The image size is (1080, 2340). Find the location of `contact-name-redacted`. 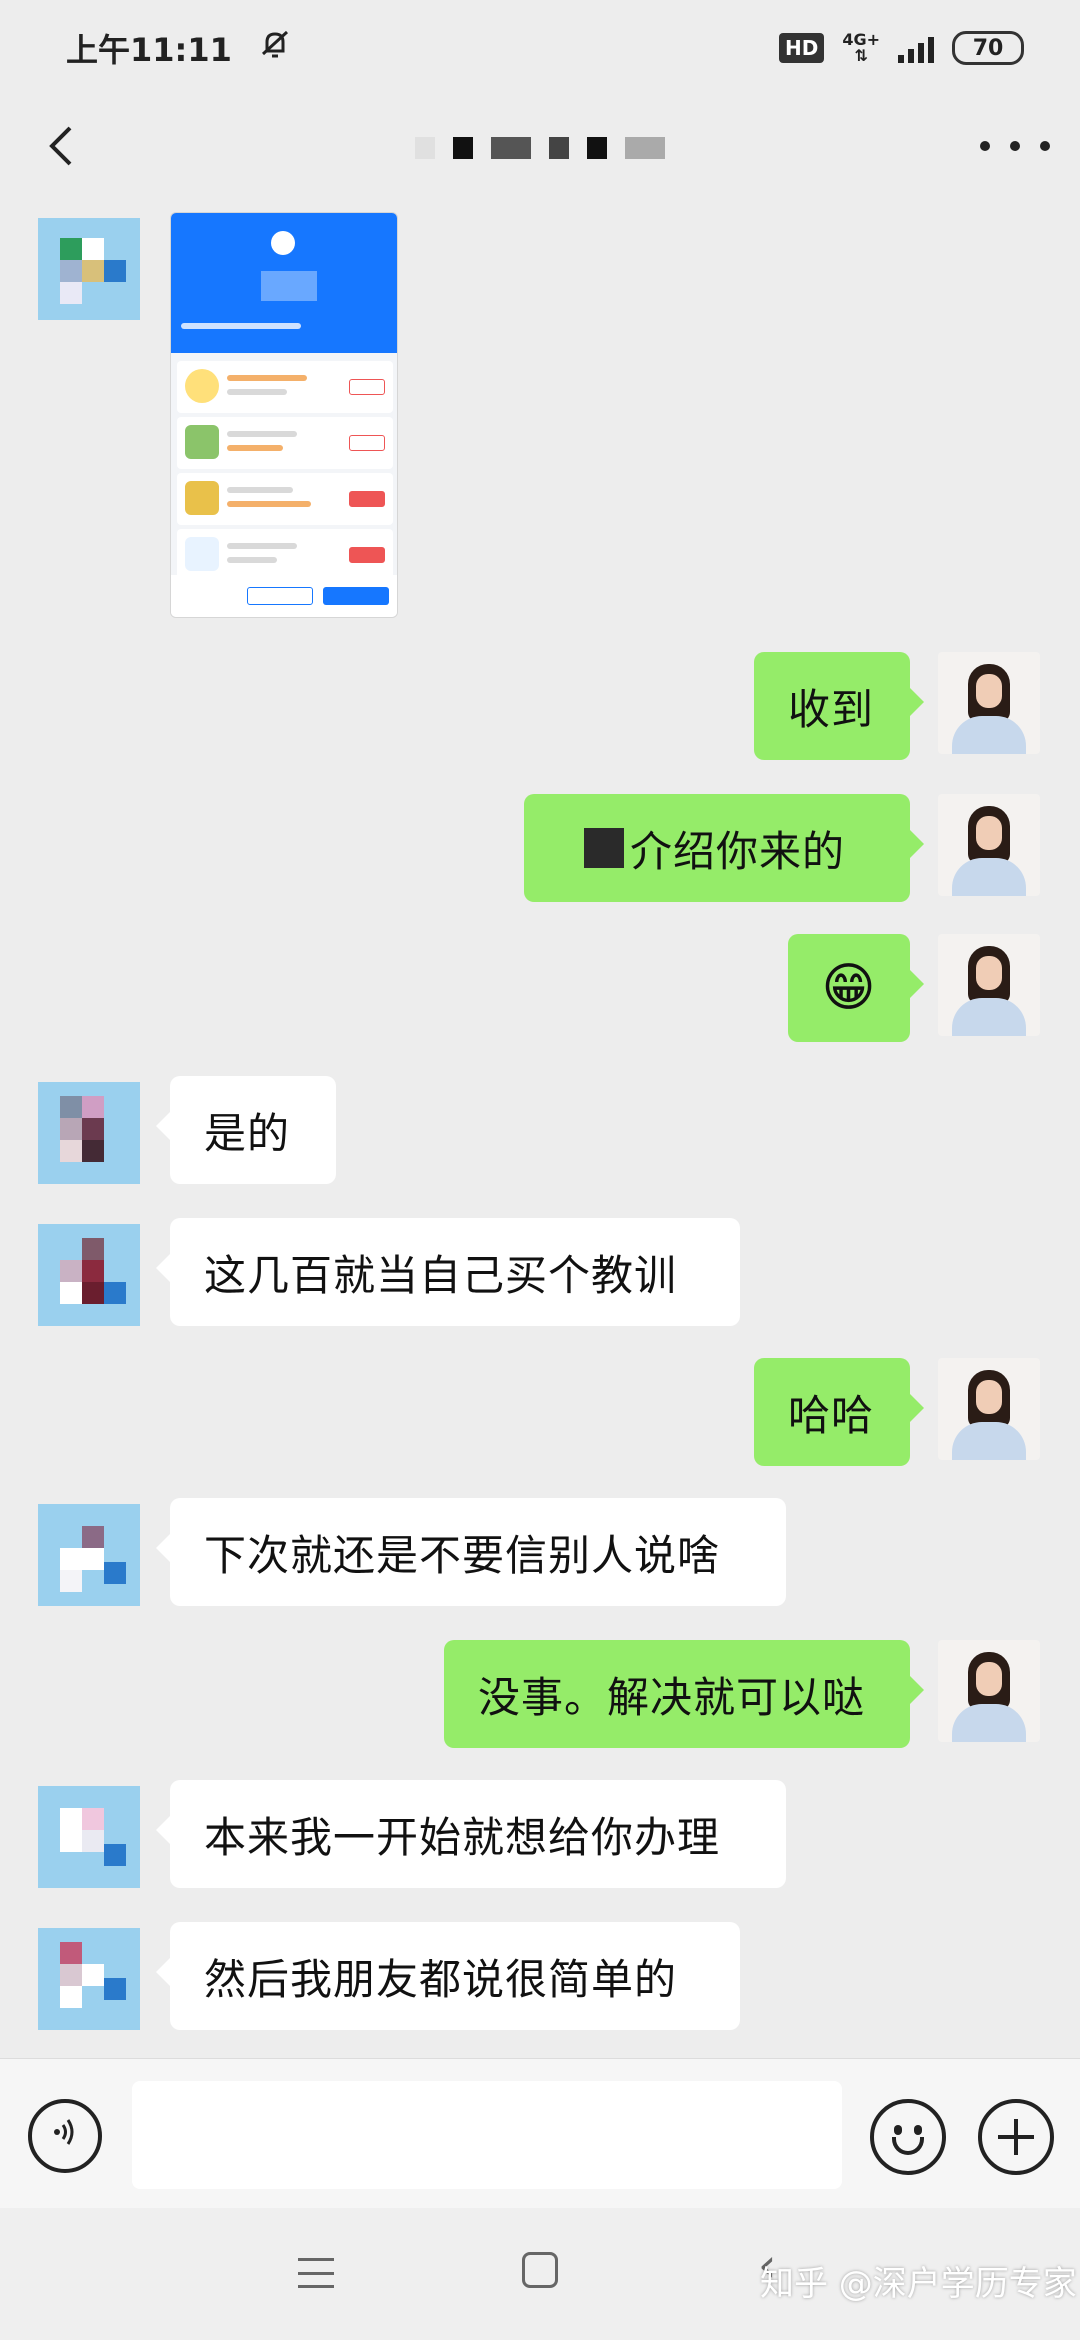

contact-name-redacted is located at coordinates (540, 148).